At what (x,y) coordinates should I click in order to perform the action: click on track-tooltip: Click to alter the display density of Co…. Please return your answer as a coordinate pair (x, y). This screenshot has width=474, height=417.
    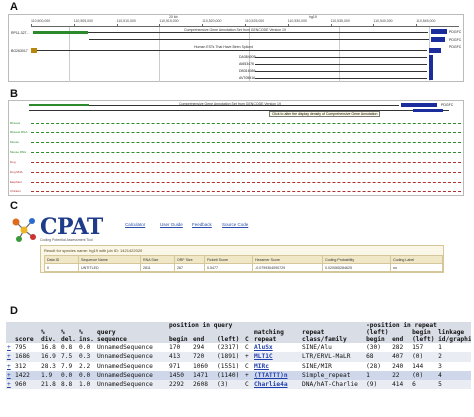
    Looking at the image, I should click on (325, 114).